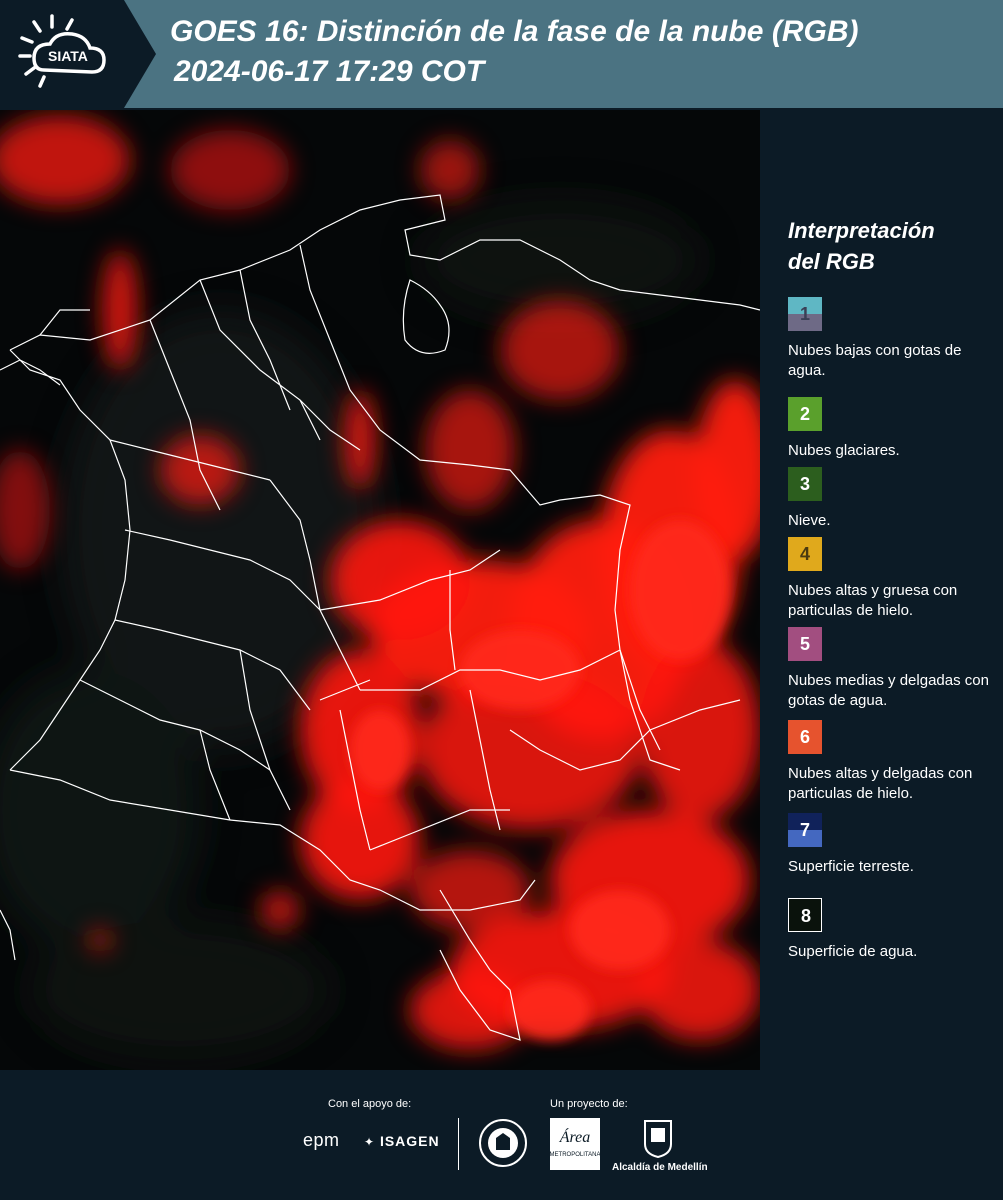  Describe the element at coordinates (853, 951) in the screenshot. I see `legend-label: Superficie de agua.` at that location.